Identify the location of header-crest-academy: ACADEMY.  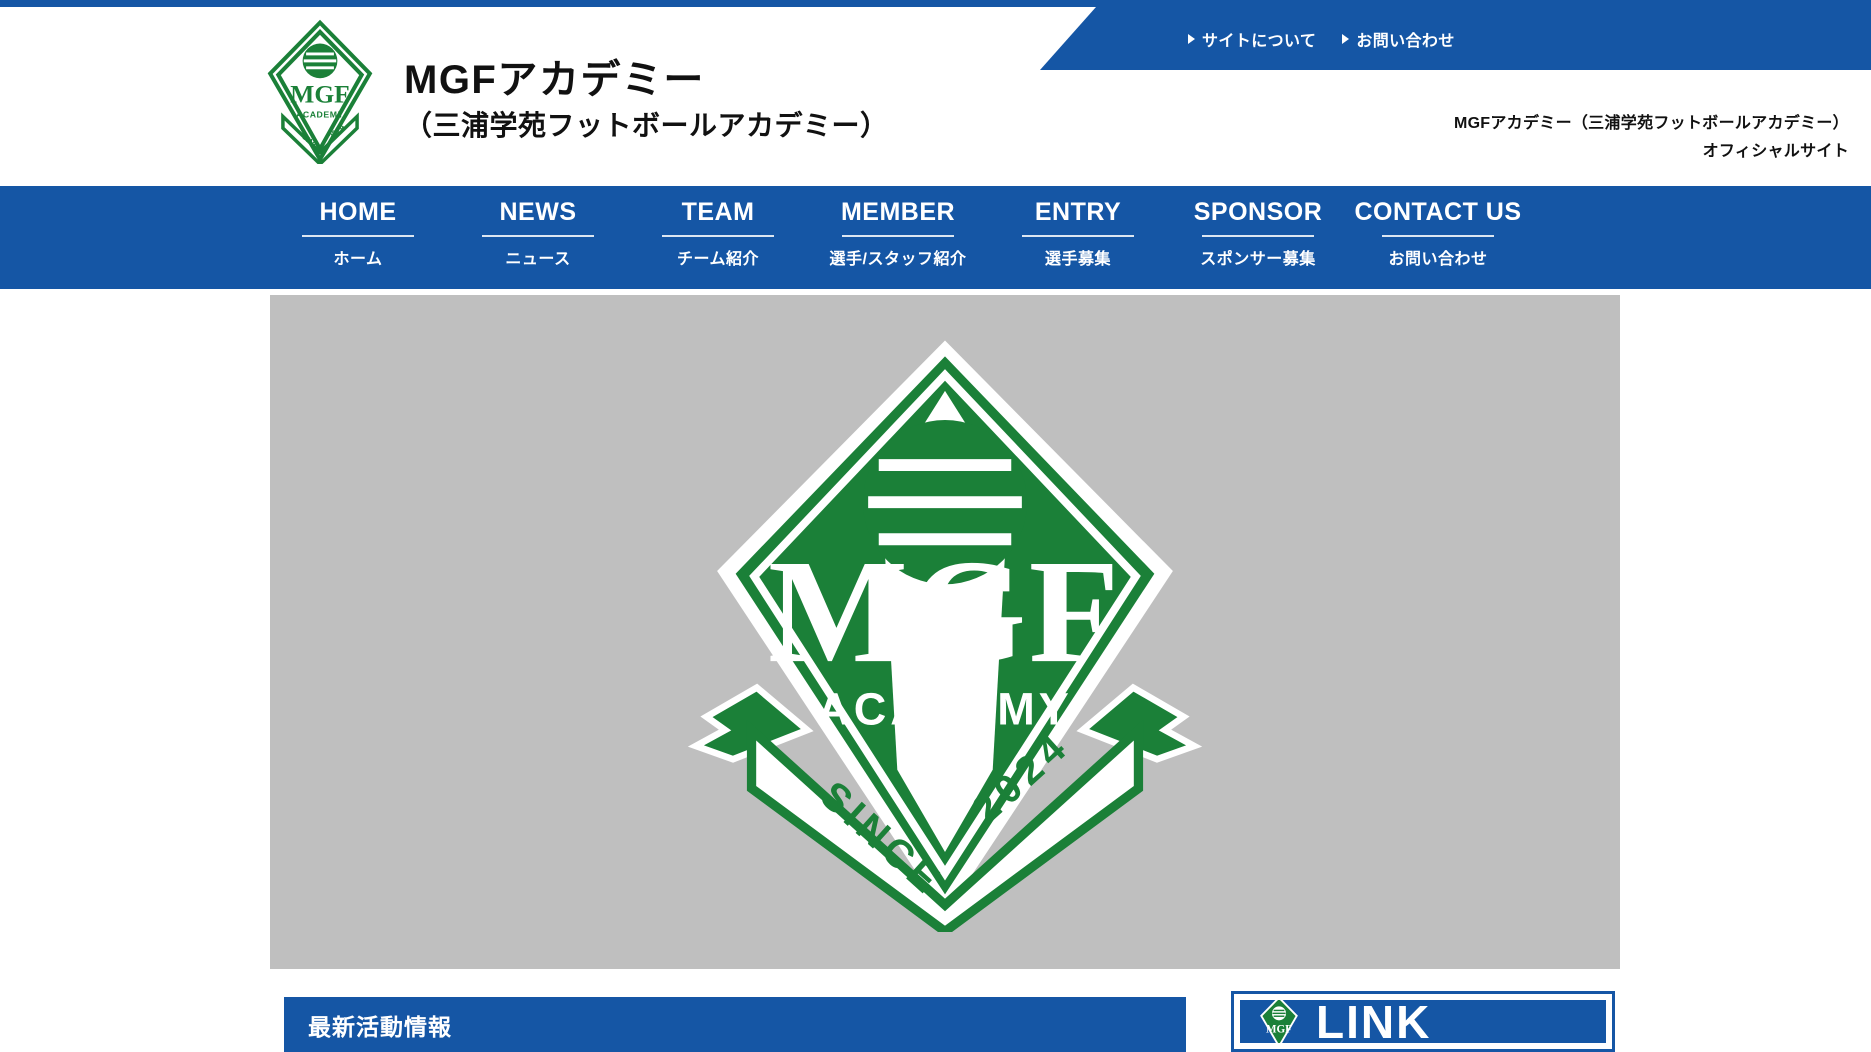
(320, 115).